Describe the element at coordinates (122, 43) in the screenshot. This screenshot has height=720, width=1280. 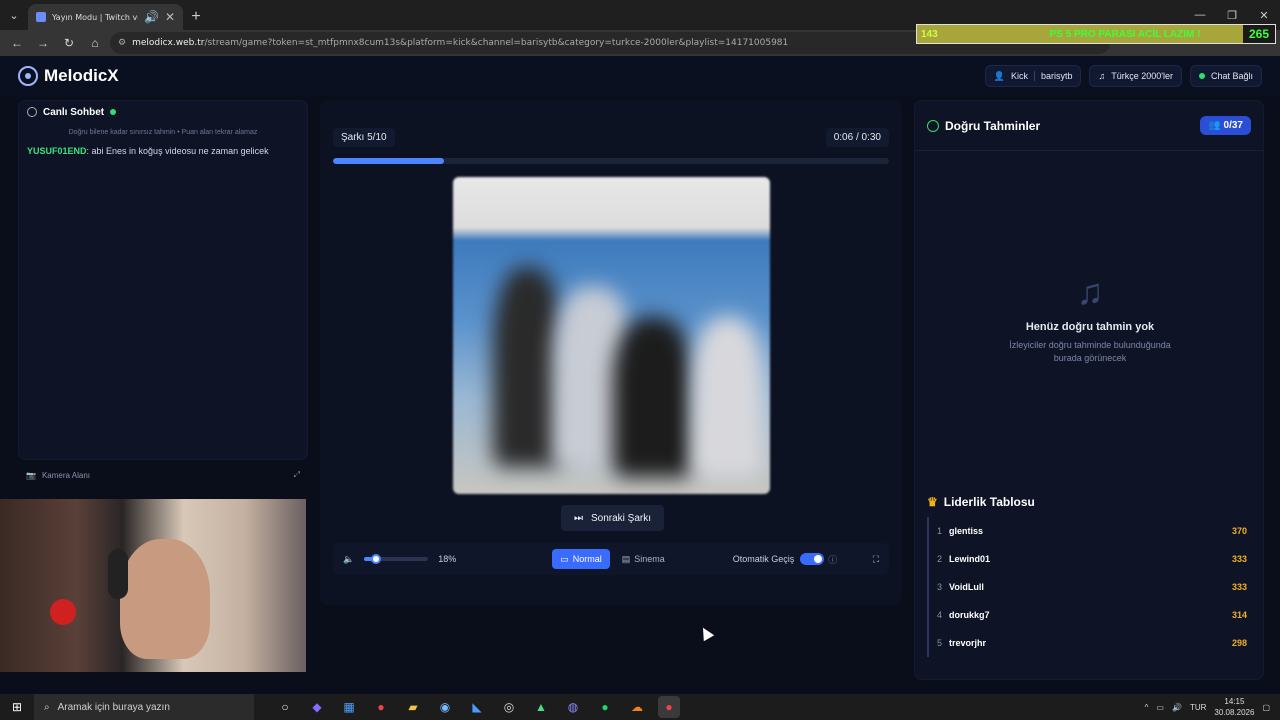
I see `site-info-icon: ⚙` at that location.